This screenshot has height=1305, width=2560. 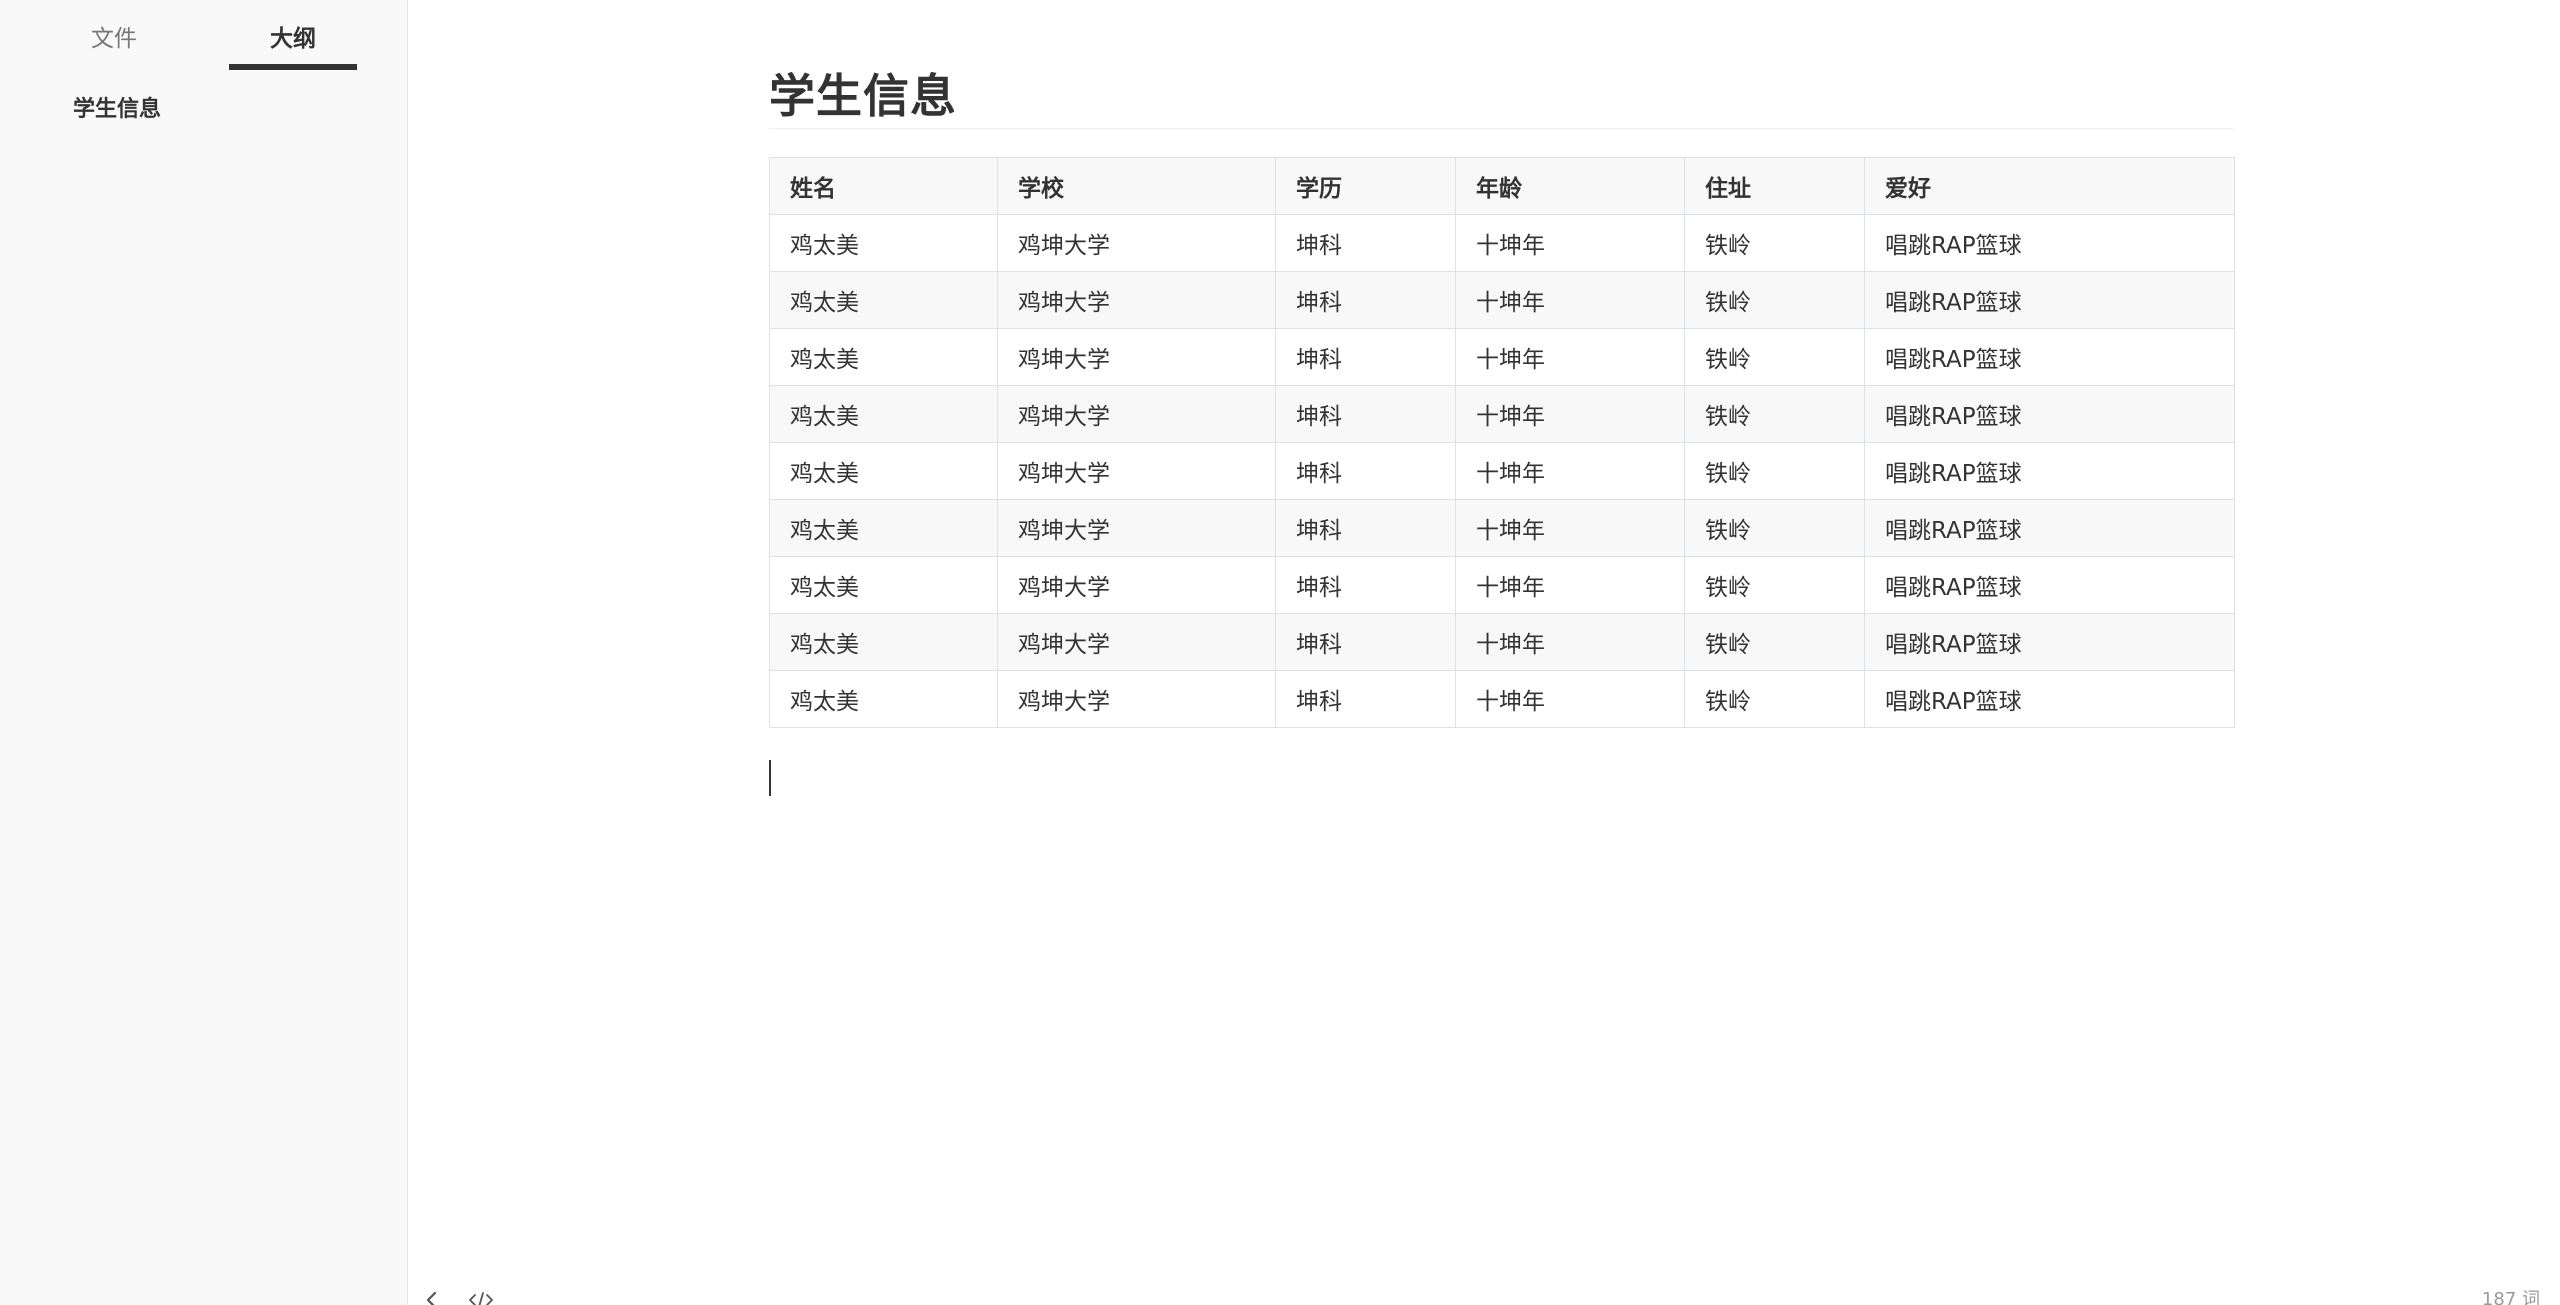 What do you see at coordinates (2511, 1296) in the screenshot?
I see `word-count: 187 词` at bounding box center [2511, 1296].